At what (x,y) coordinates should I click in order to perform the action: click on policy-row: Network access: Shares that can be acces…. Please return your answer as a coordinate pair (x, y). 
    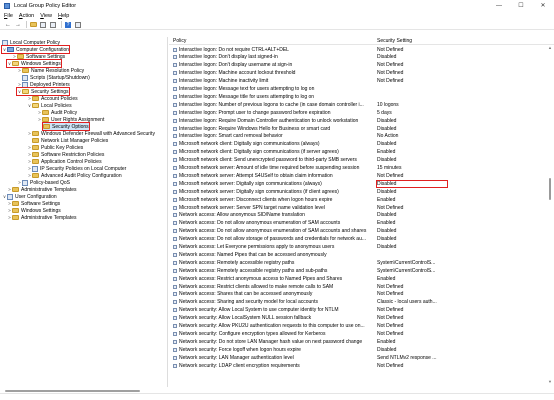
    Looking at the image, I should click on (359, 295).